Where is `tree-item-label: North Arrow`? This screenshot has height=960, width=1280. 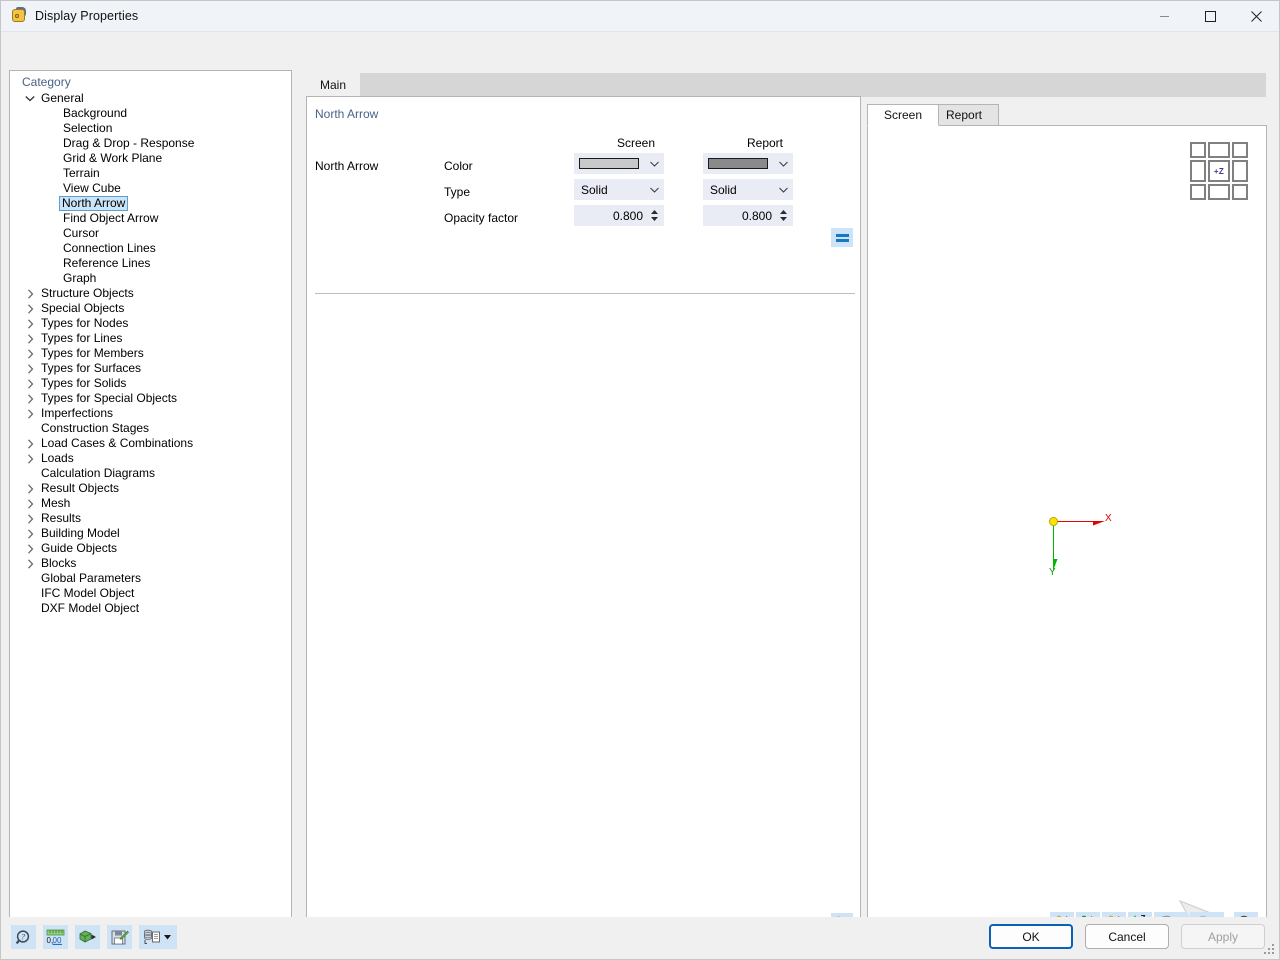 tree-item-label: North Arrow is located at coordinates (94, 203).